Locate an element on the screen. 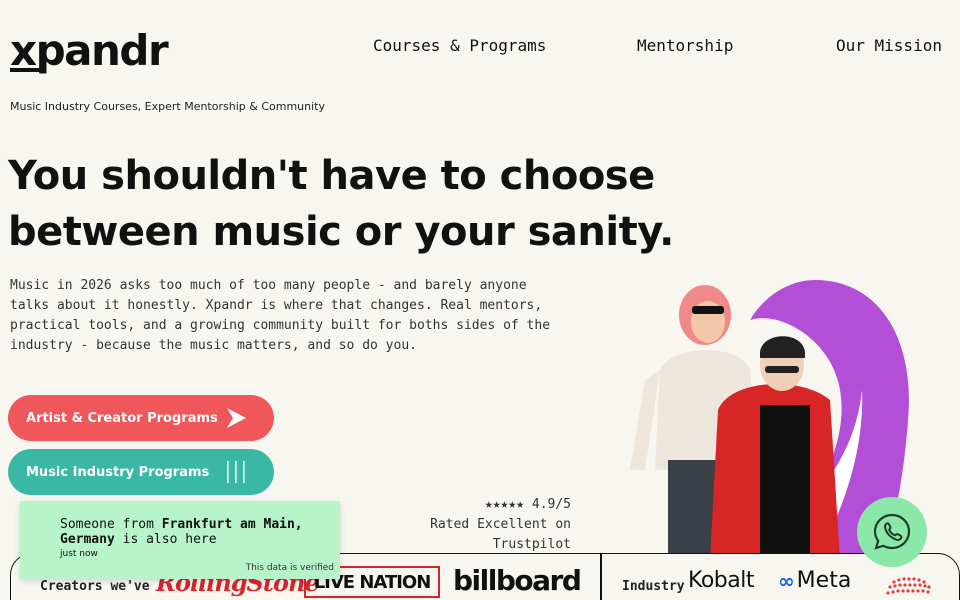  nav-mentorship: Mentorship is located at coordinates (685, 45).